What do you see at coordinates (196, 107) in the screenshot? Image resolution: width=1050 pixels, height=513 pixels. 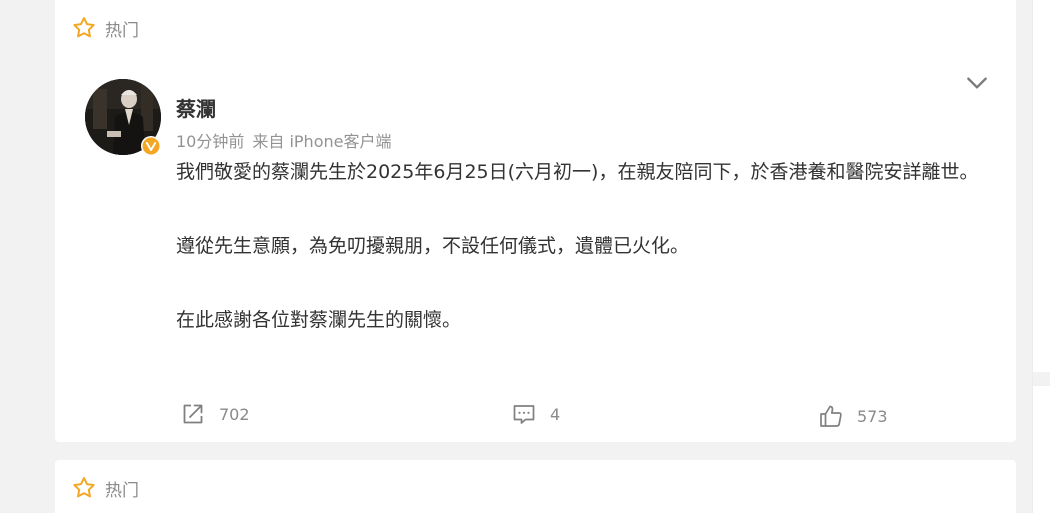 I see `author-name: 蔡瀾` at bounding box center [196, 107].